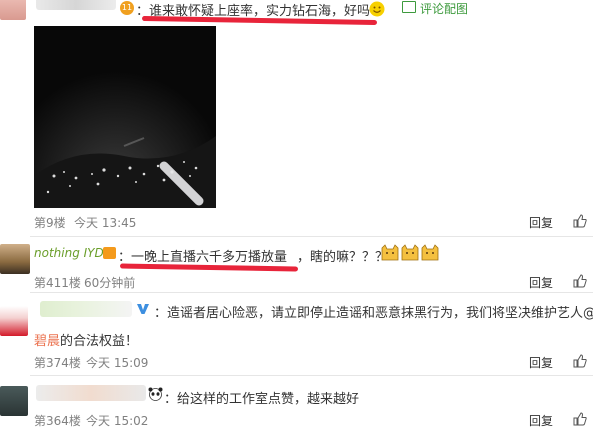 The width and height of the screenshot is (593, 429). What do you see at coordinates (377, 9) in the screenshot?
I see `smile-emoji-icon` at bounding box center [377, 9].